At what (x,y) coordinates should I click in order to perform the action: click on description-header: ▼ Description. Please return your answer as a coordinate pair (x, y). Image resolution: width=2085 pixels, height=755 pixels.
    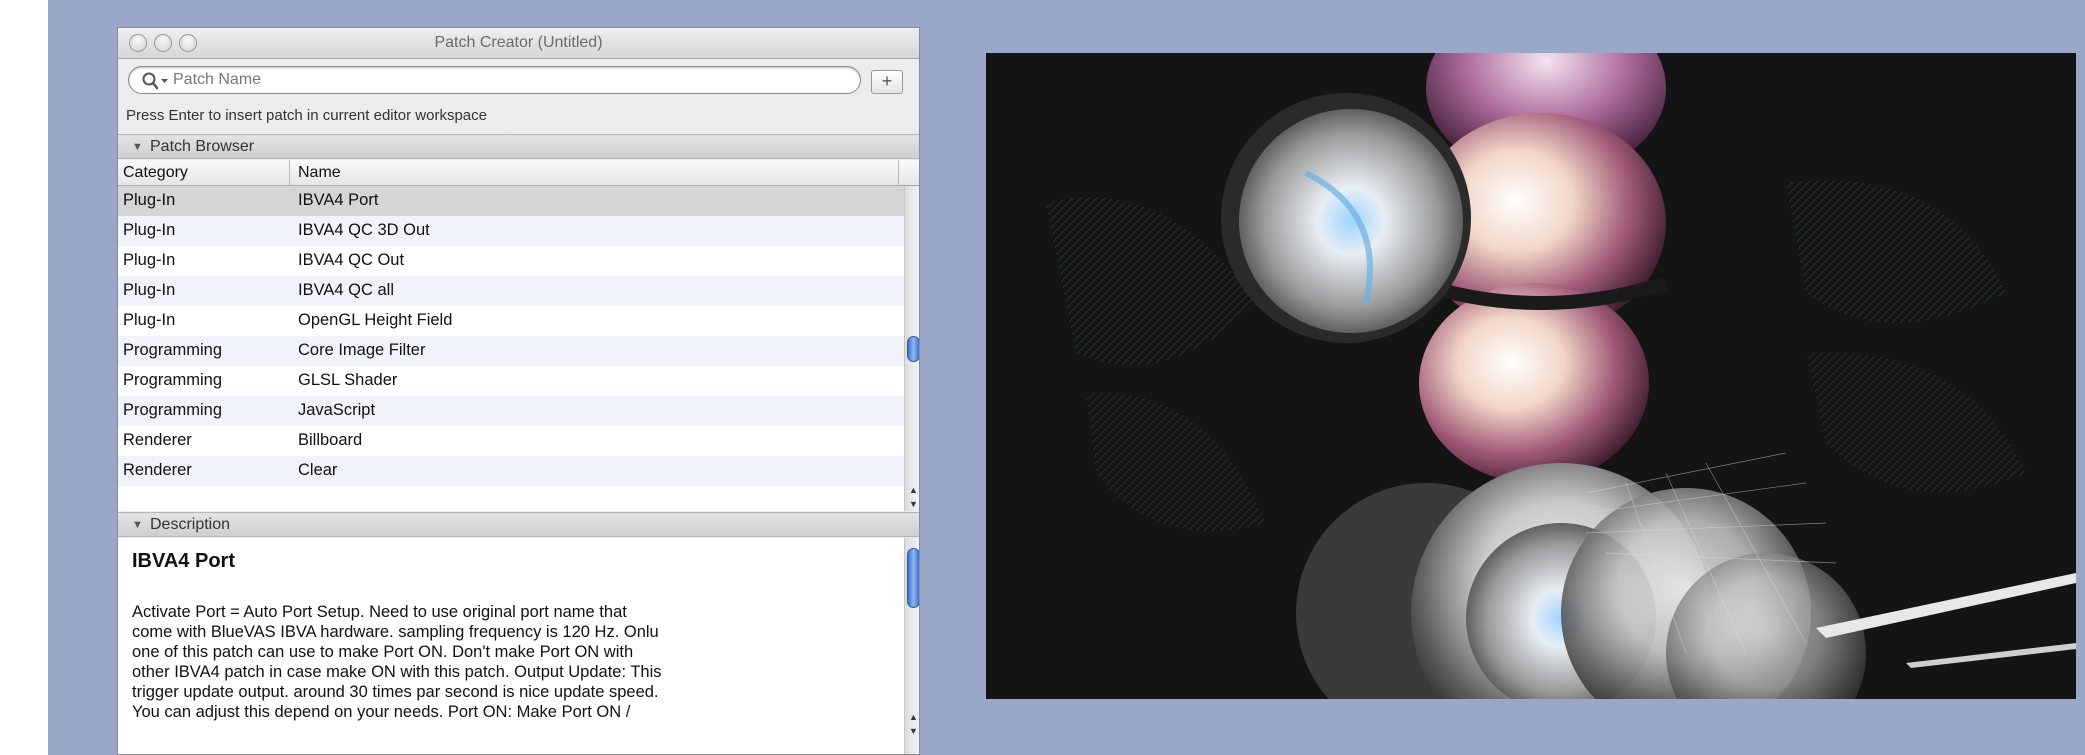
    Looking at the image, I should click on (518, 524).